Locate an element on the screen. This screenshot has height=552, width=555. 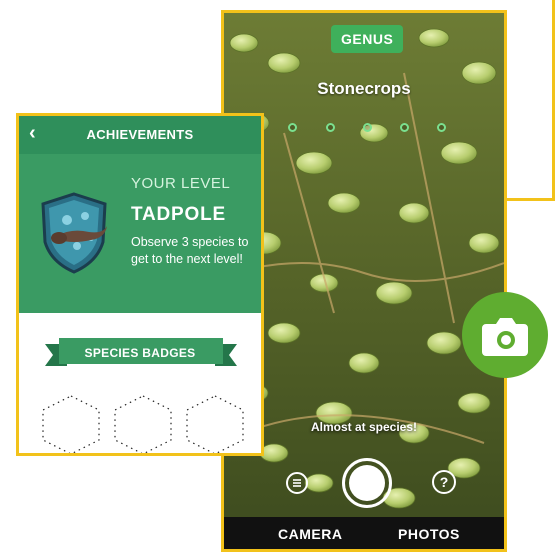
connector-line-horizontal is located at coordinates (530, 199).